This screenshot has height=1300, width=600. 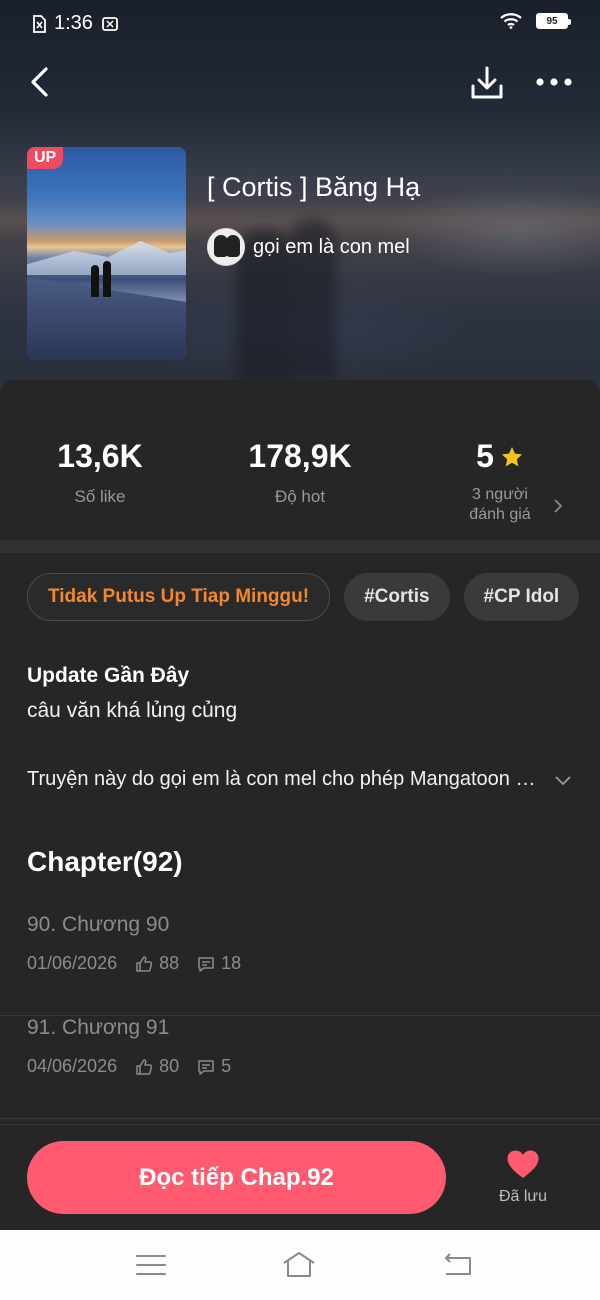 I want to click on star-icon, so click(x=512, y=456).